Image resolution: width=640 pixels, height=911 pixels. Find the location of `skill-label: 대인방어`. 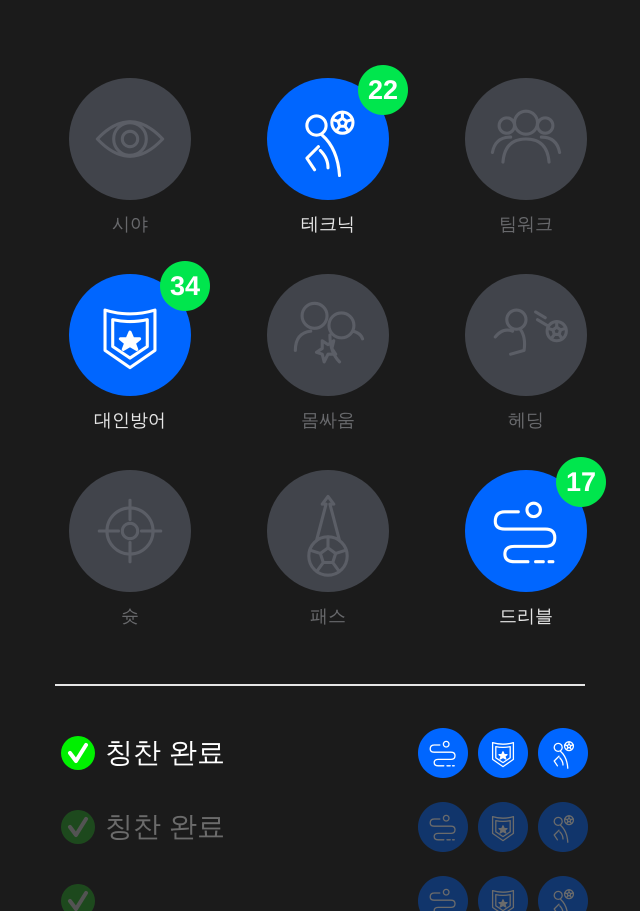

skill-label: 대인방어 is located at coordinates (130, 420).